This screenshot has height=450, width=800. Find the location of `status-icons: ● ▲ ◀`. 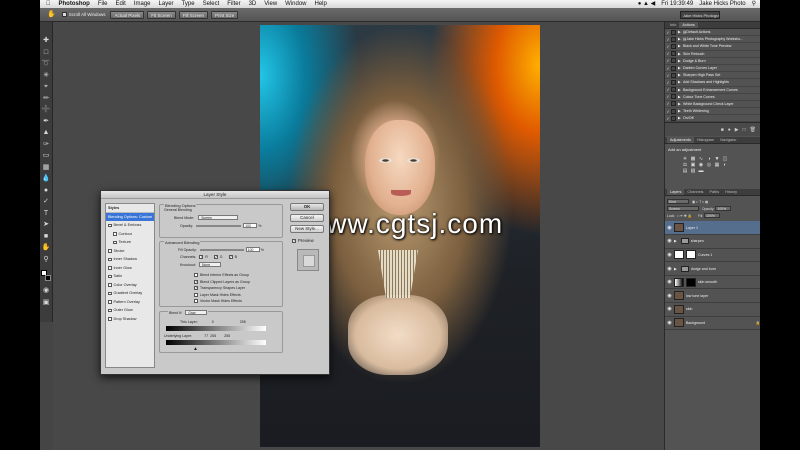

status-icons: ● ▲ ◀ is located at coordinates (647, 4).